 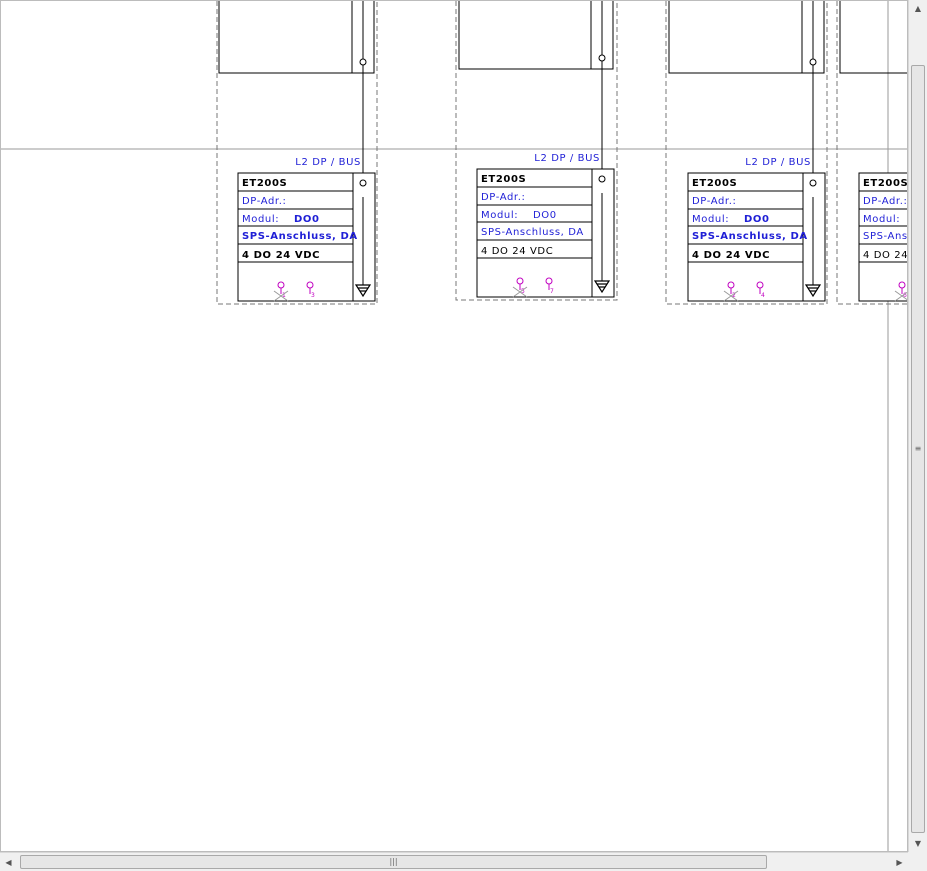 What do you see at coordinates (313, 295) in the screenshot?
I see `terminal-number: 3` at bounding box center [313, 295].